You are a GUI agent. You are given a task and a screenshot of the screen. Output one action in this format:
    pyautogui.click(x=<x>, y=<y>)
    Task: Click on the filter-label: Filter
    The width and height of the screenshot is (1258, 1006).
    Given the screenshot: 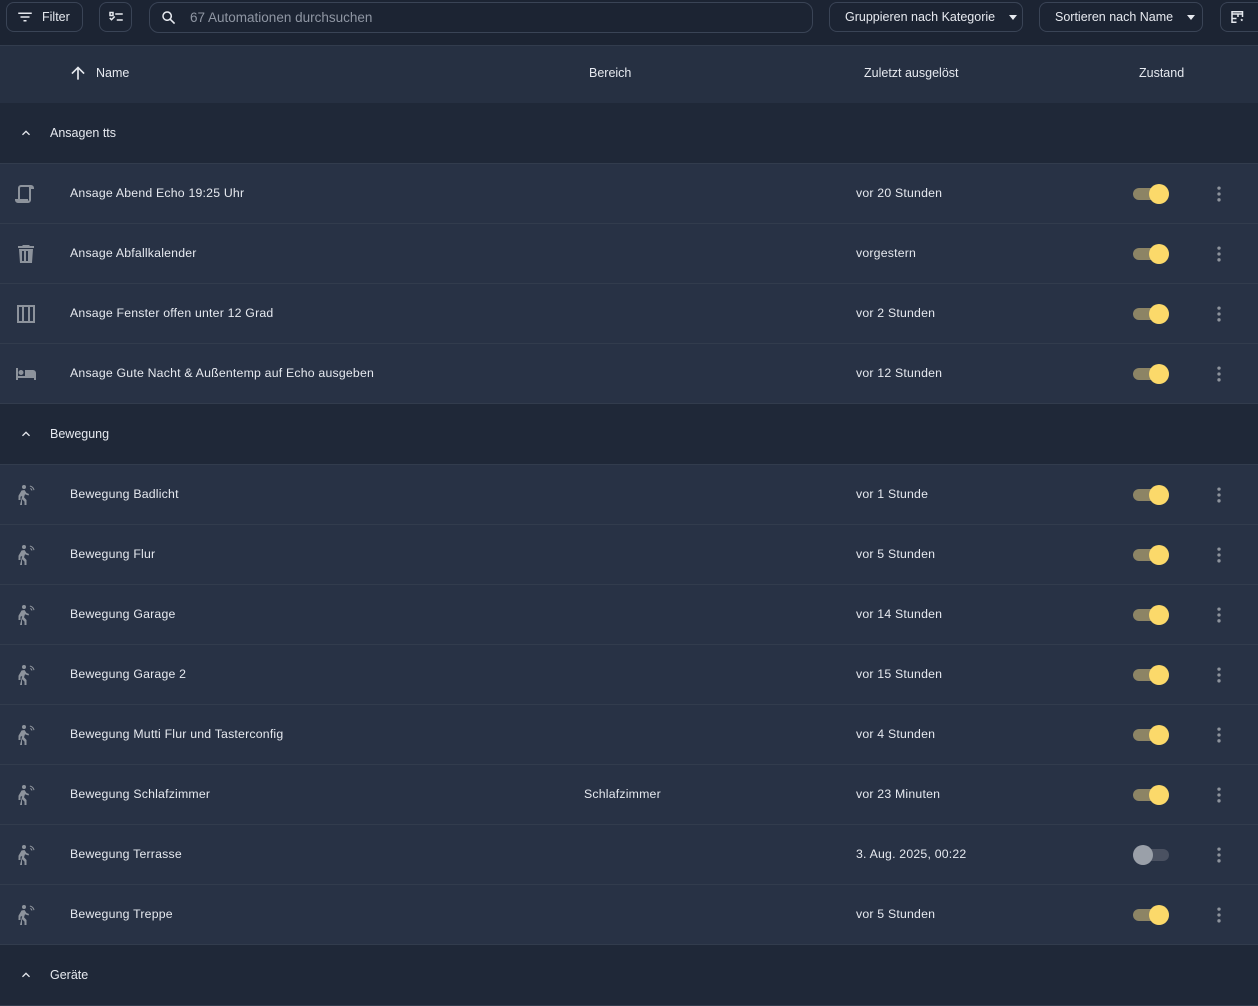 What is the action you would take?
    pyautogui.click(x=56, y=17)
    